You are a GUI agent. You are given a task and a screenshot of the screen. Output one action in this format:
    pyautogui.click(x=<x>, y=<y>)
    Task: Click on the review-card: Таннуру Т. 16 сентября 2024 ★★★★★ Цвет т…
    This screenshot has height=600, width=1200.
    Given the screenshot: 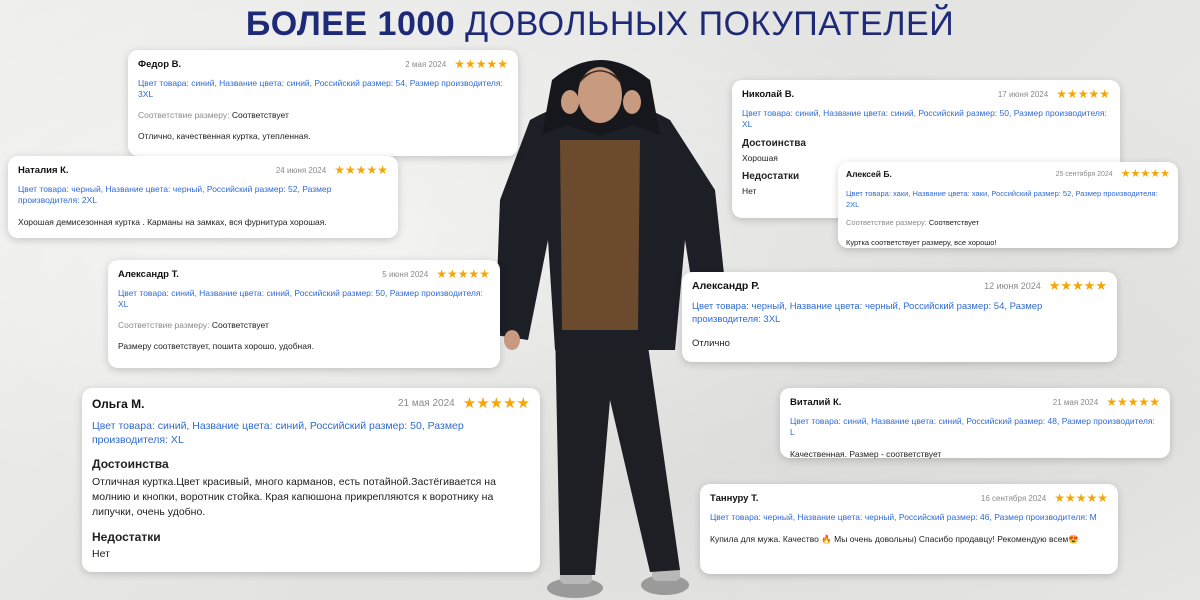 What is the action you would take?
    pyautogui.click(x=909, y=529)
    